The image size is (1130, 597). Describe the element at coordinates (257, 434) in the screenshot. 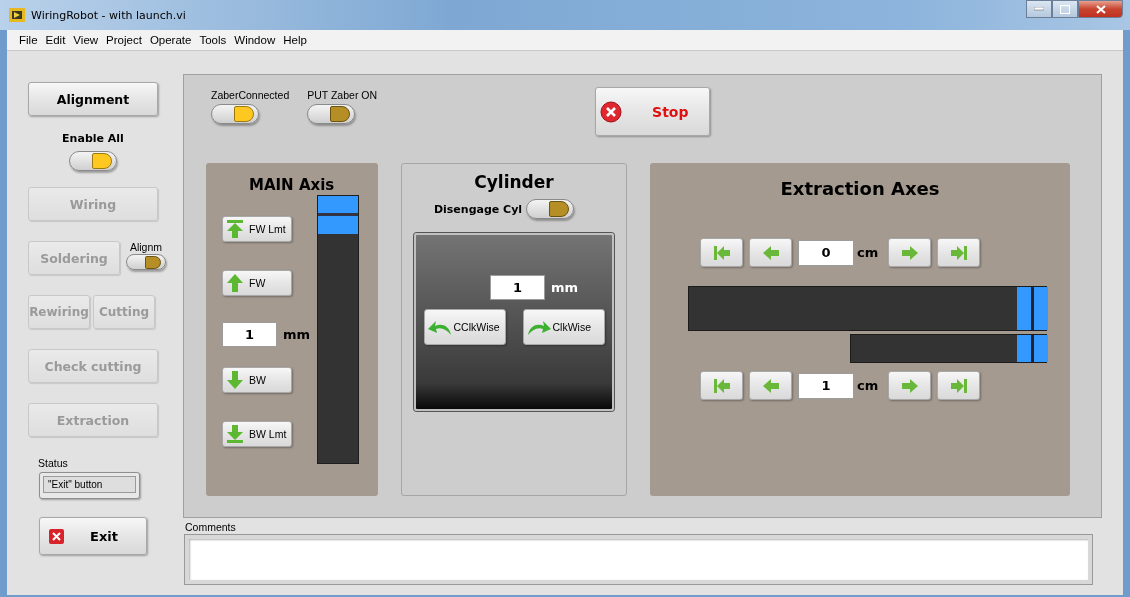

I see `move-button: BW Lmt` at that location.